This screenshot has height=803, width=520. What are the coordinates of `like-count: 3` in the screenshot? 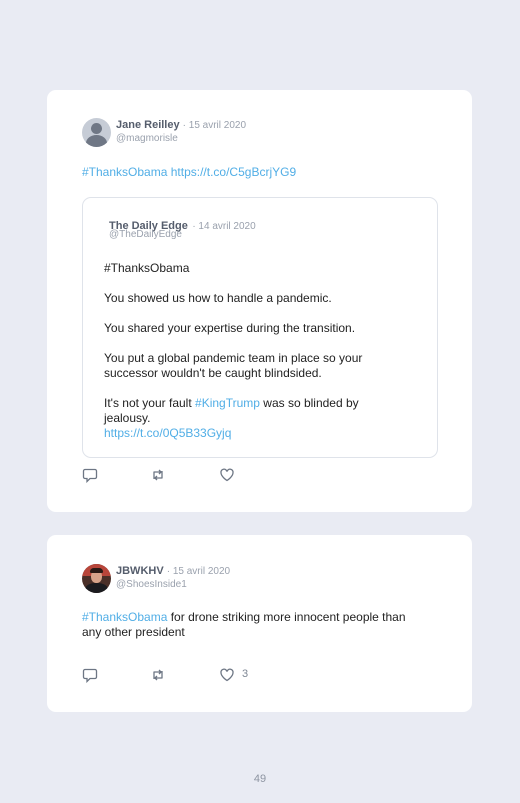 It's located at (245, 674).